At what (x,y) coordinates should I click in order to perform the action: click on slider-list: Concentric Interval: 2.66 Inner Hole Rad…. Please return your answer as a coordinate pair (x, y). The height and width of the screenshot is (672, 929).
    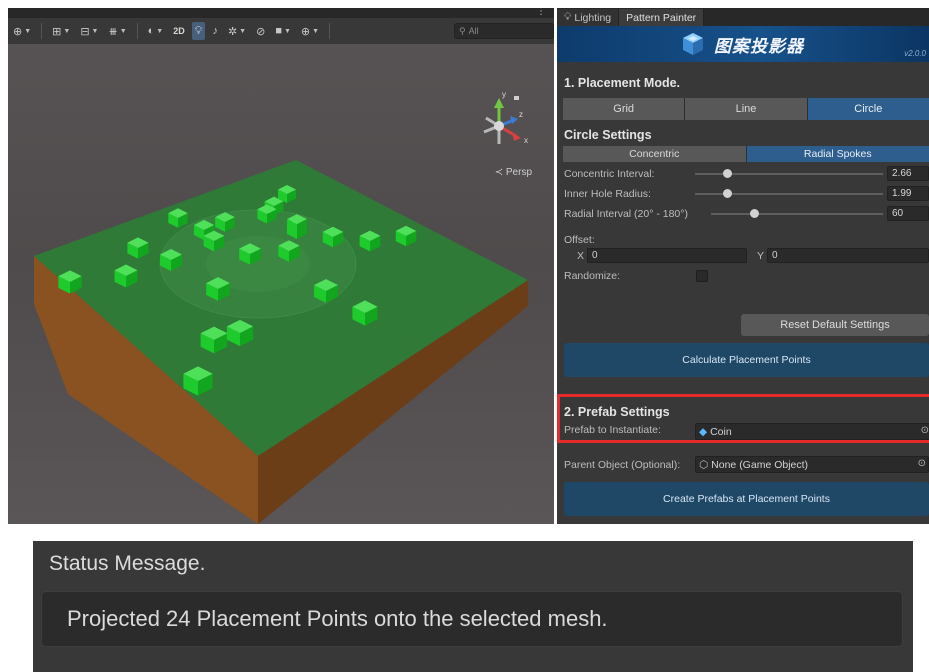
    Looking at the image, I should click on (743, 194).